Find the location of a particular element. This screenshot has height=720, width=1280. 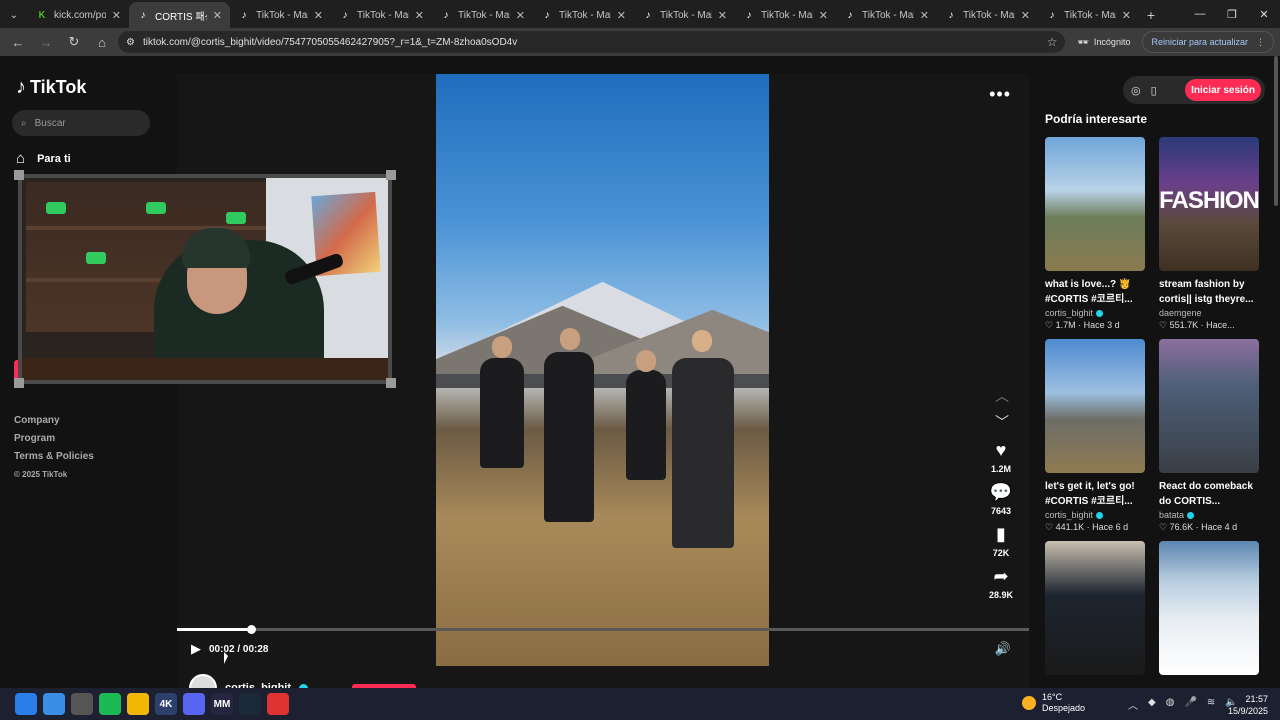

save-button: ▮ 72K is located at coordinates (1001, 541).